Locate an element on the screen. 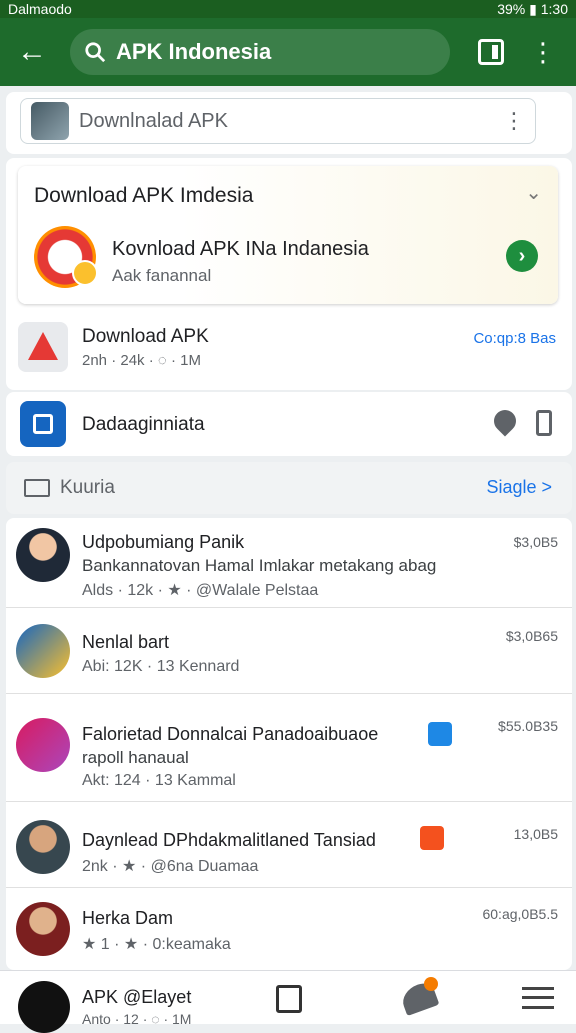 Image resolution: width=576 pixels, height=1033 pixels. status-right: 39% ▮ 1:30 is located at coordinates (532, 8).